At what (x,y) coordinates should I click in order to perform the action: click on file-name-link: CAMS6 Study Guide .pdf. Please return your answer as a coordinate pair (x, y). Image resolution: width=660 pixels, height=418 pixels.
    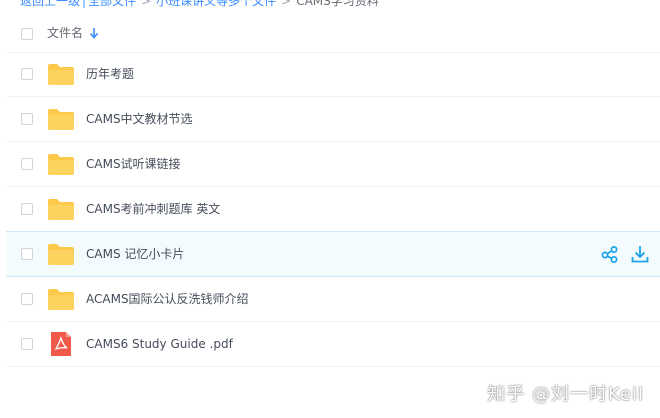
    Looking at the image, I should click on (159, 344).